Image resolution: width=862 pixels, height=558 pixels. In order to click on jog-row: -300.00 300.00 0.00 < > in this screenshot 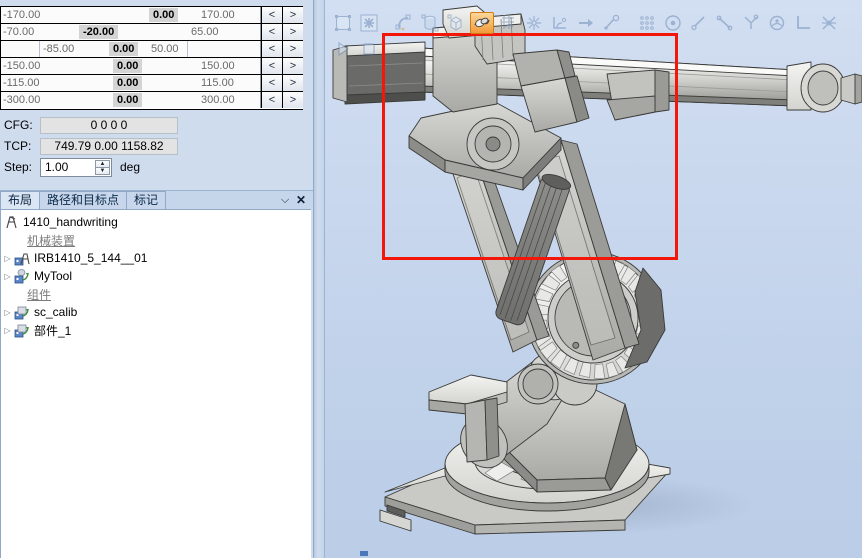, I will do `click(152, 100)`.